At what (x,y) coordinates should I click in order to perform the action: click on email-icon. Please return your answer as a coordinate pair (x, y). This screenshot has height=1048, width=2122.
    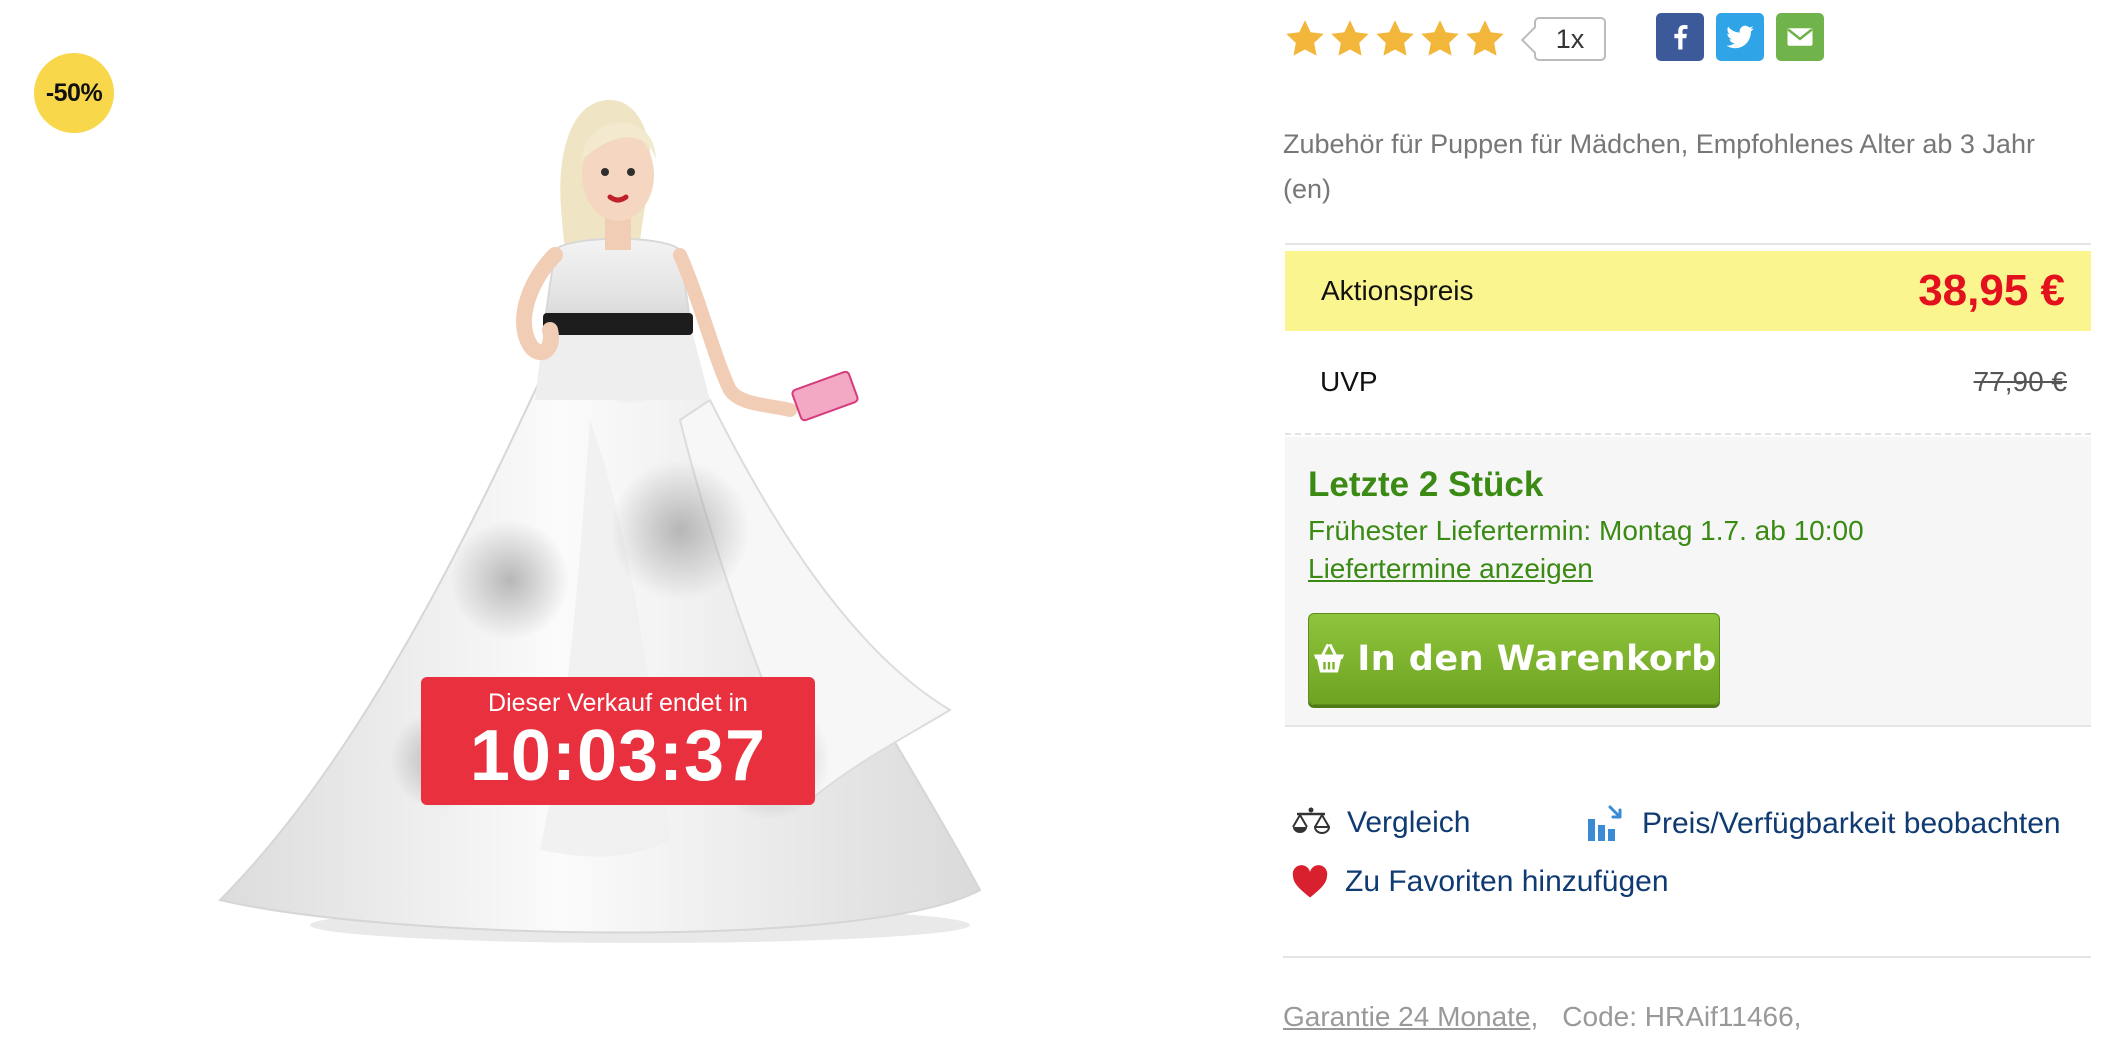
    Looking at the image, I should click on (1800, 37).